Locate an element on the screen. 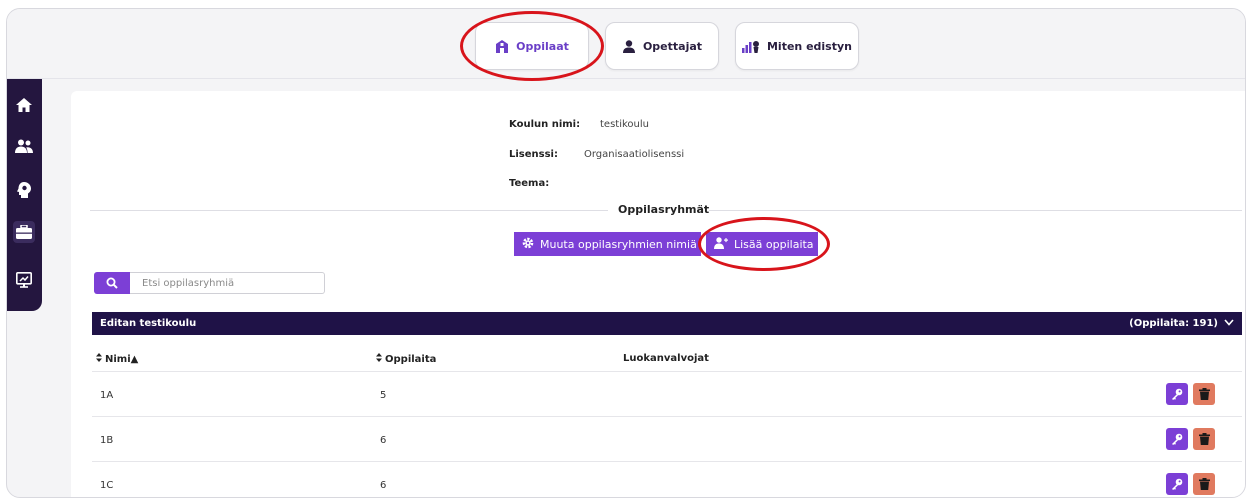 The width and height of the screenshot is (1248, 498). column-header-teachers: Luokanvalvojat is located at coordinates (666, 358).